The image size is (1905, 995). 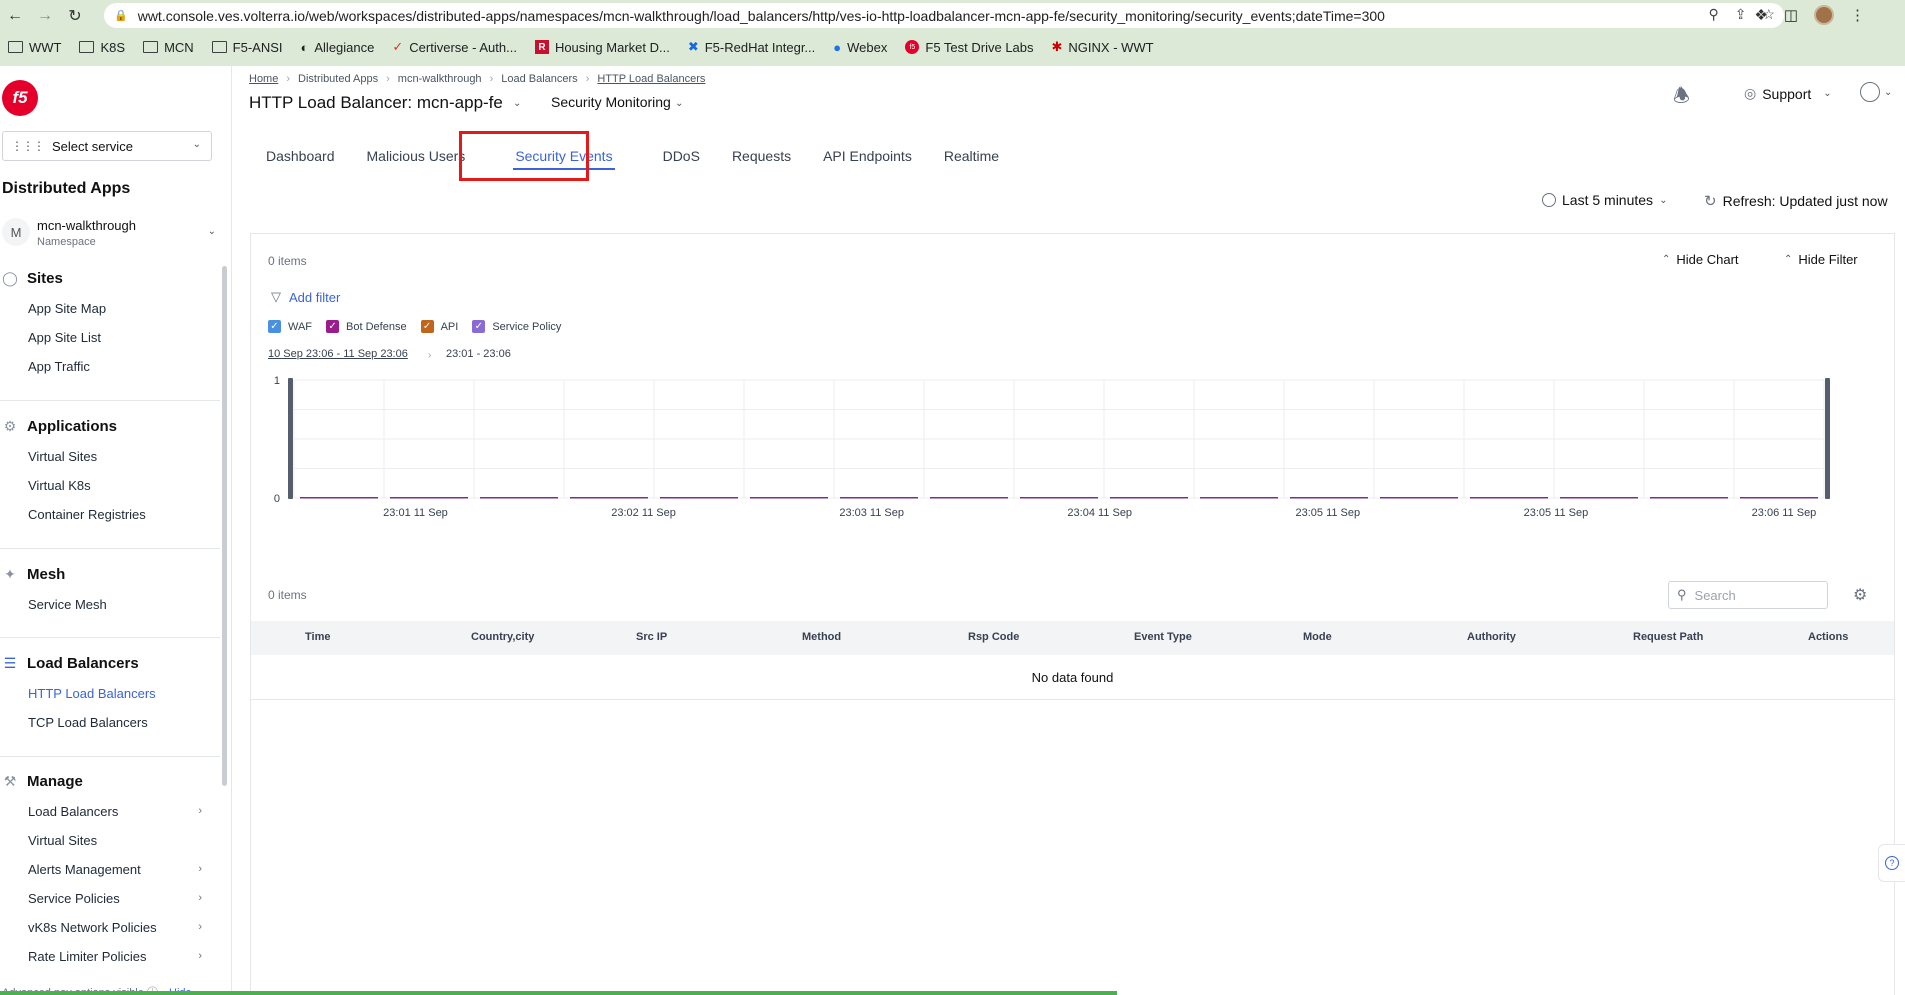 What do you see at coordinates (110, 869) in the screenshot?
I see `sidebar-item-alerts-management: Alerts Management ›` at bounding box center [110, 869].